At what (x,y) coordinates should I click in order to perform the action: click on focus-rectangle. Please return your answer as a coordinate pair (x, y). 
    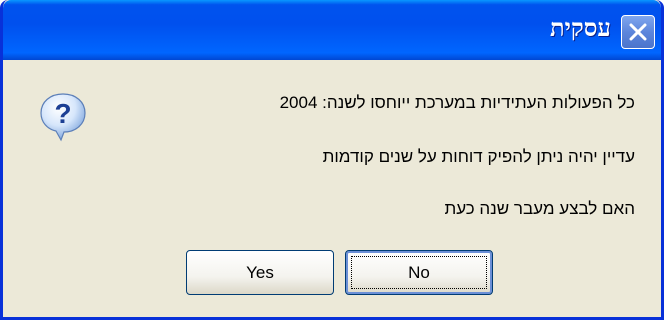
    Looking at the image, I should click on (419, 272).